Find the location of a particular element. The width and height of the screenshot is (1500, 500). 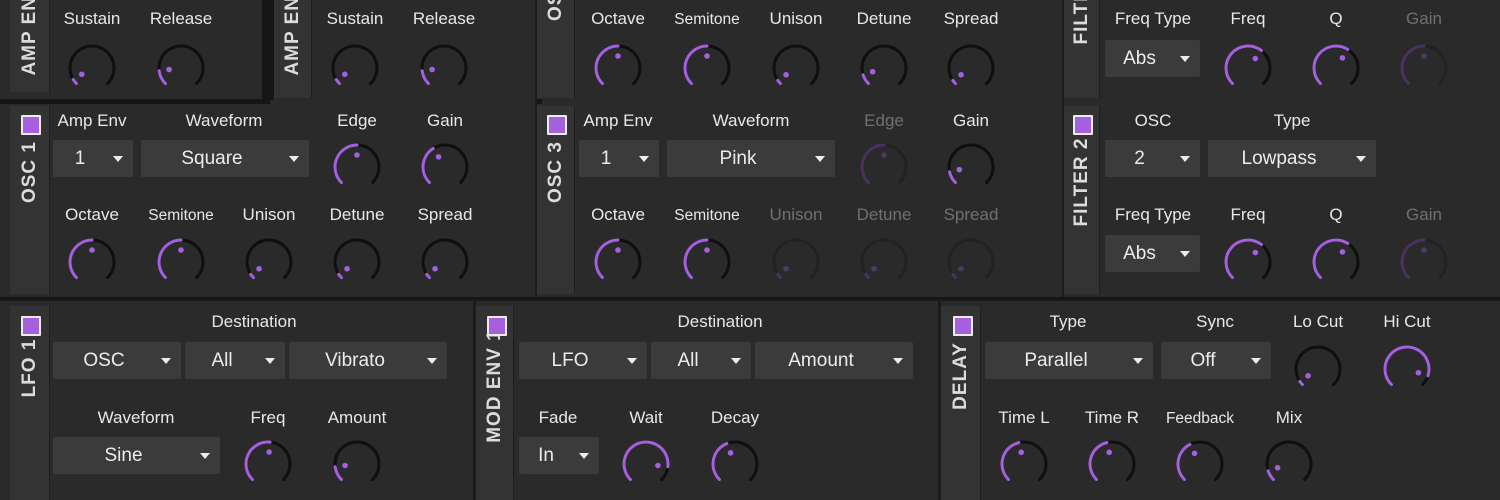

delay-time-l-knob is located at coordinates (1024, 464).